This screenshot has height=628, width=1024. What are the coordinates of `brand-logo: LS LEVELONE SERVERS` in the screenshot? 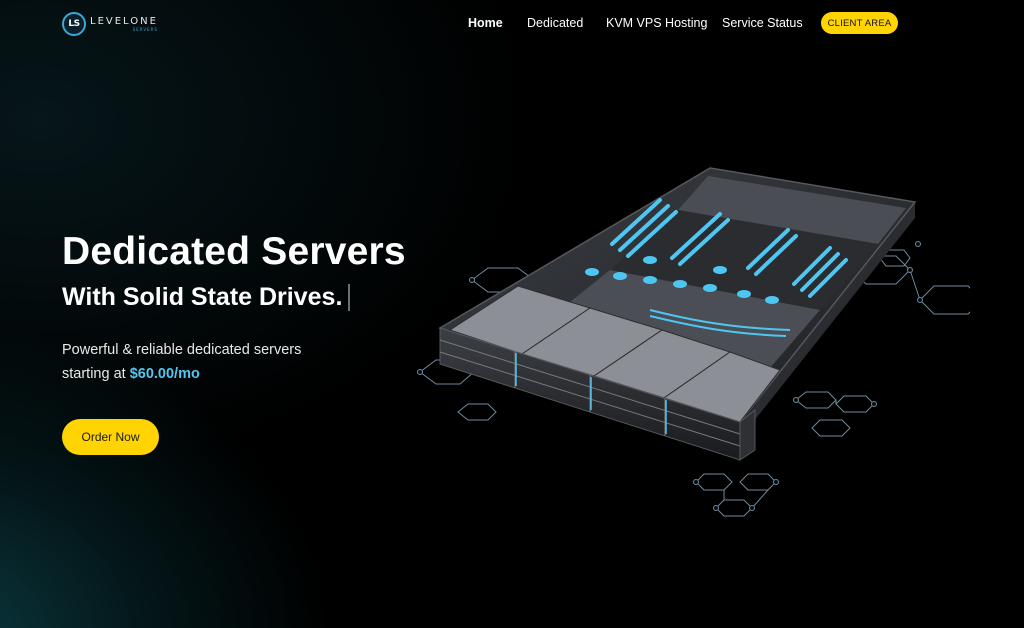 It's located at (110, 24).